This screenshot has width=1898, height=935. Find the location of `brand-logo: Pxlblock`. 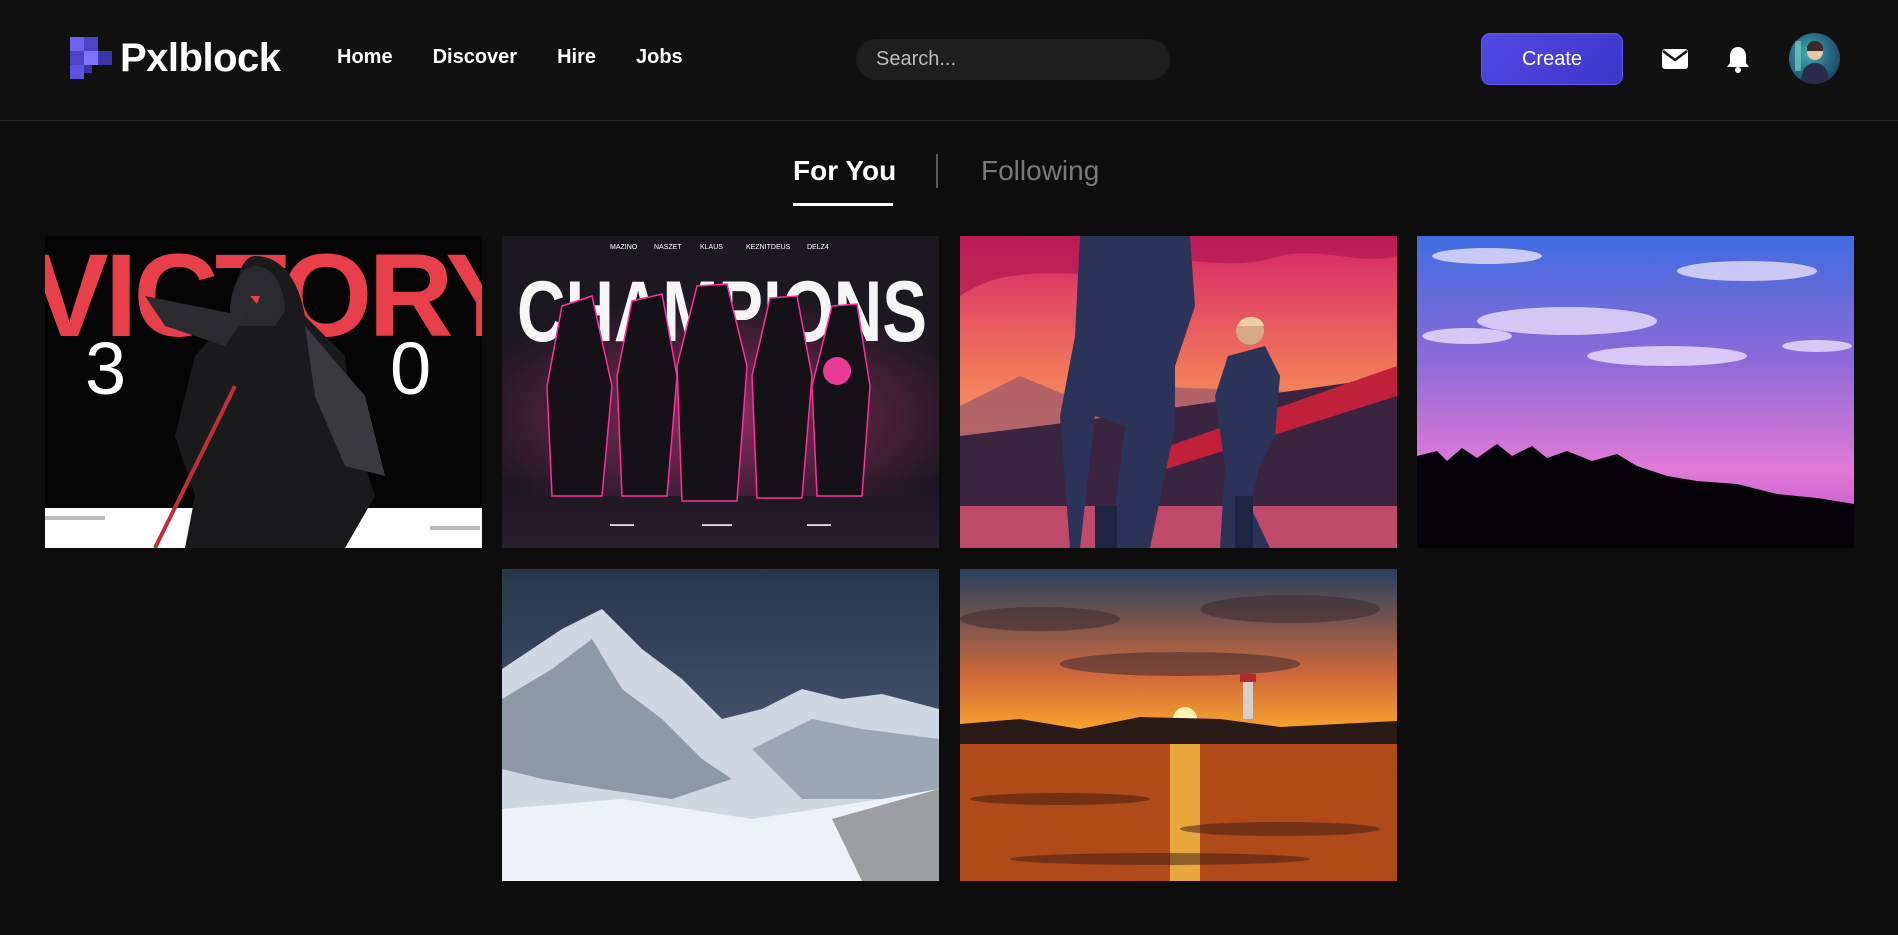

brand-logo: Pxlblock is located at coordinates (174, 58).